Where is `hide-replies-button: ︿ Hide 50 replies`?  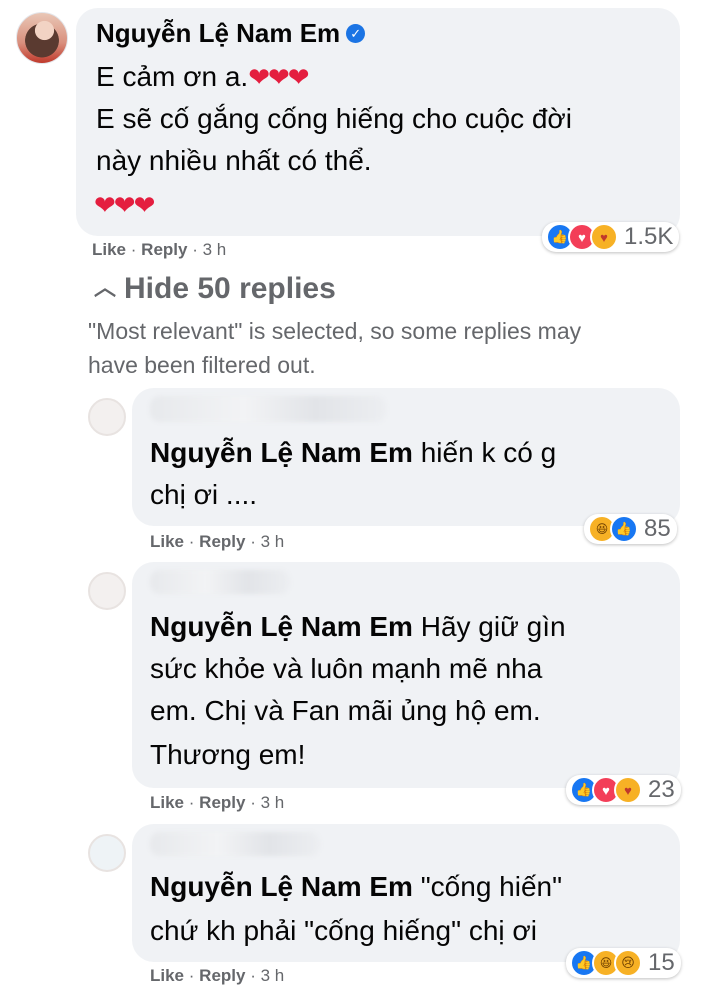 hide-replies-button: ︿ Hide 50 replies is located at coordinates (215, 289).